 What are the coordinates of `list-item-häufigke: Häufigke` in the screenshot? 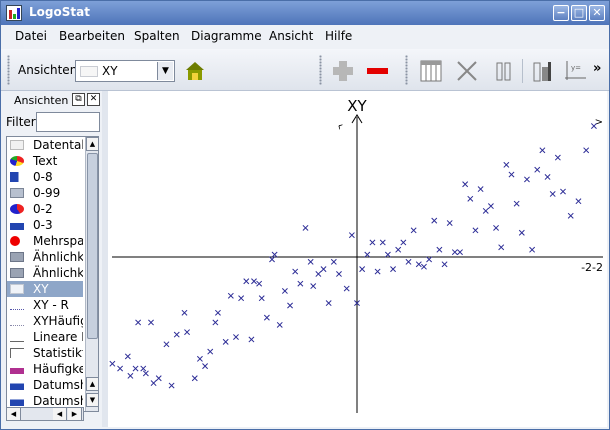 It's located at (45, 369).